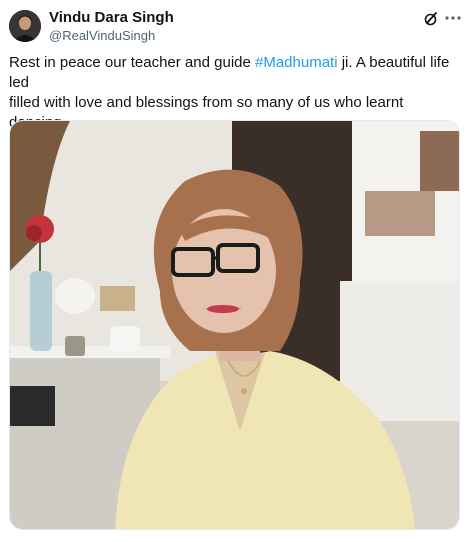  Describe the element at coordinates (25, 26) in the screenshot. I see `avatar` at that location.